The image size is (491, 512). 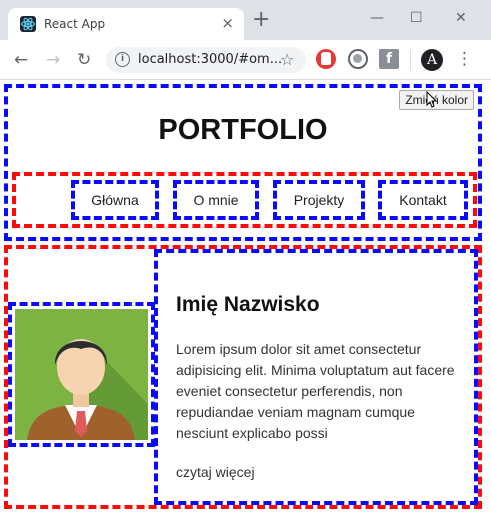 What do you see at coordinates (358, 59) in the screenshot?
I see `sync-icon` at bounding box center [358, 59].